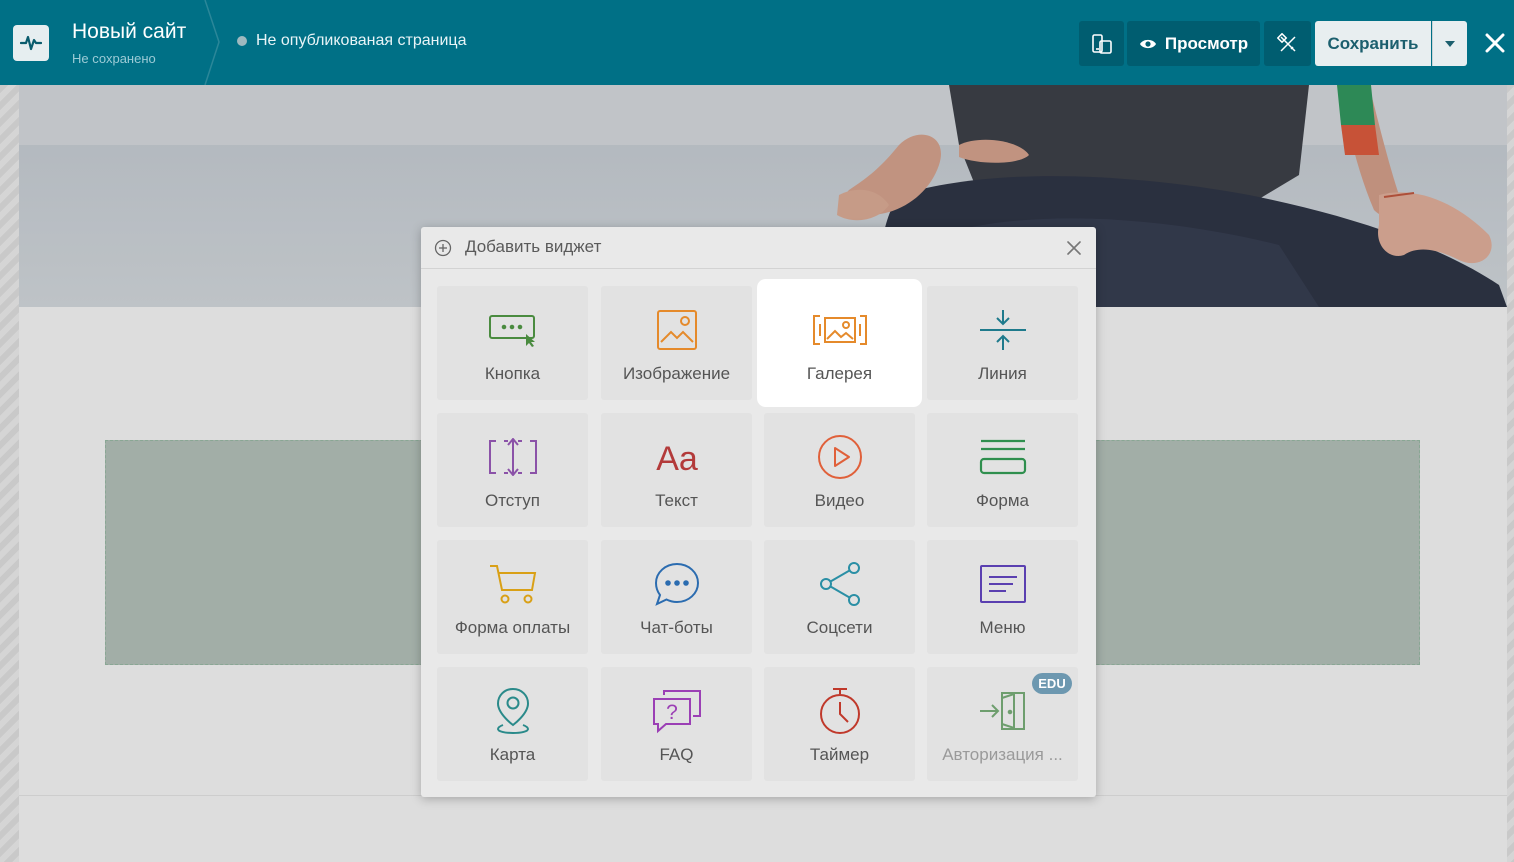  I want to click on preview-button: Просмотр, so click(1193, 43).